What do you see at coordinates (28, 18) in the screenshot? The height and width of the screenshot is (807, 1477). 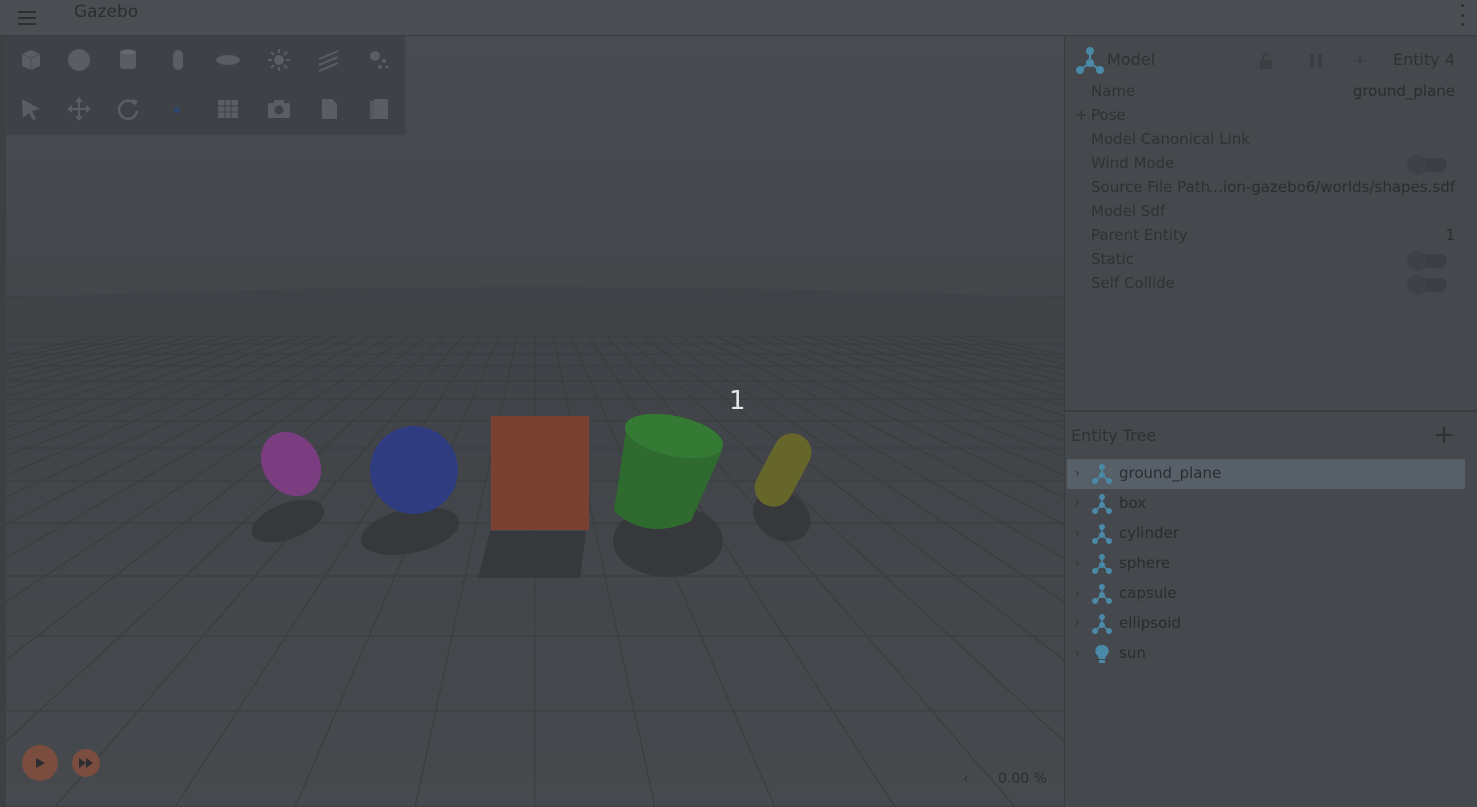 I see `hamburger-menu-icon` at bounding box center [28, 18].